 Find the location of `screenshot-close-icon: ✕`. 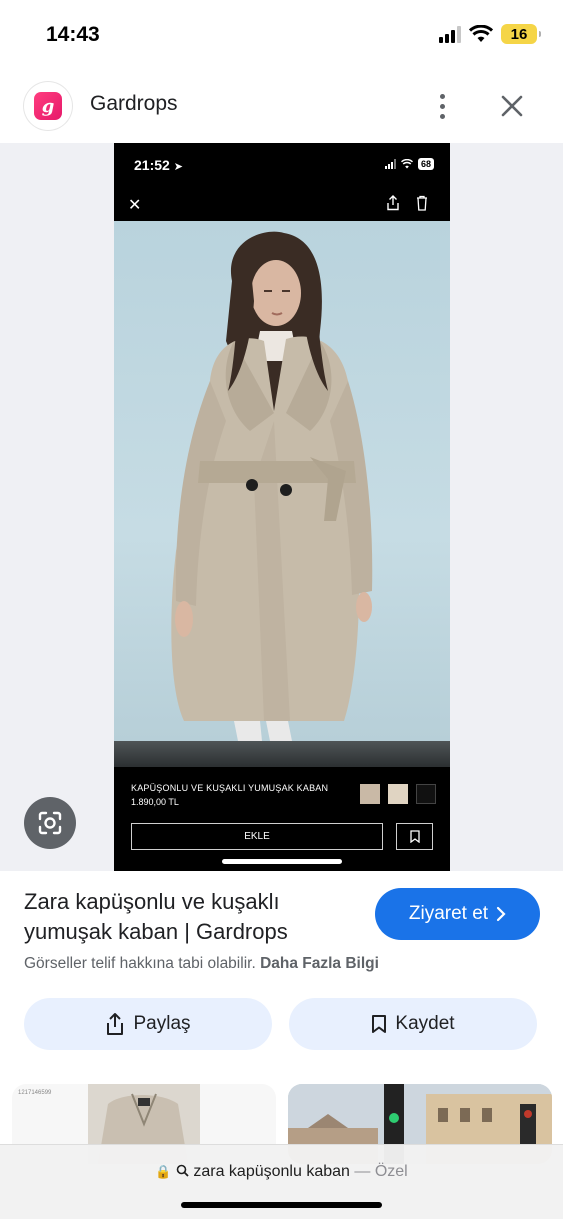

screenshot-close-icon: ✕ is located at coordinates (135, 205).